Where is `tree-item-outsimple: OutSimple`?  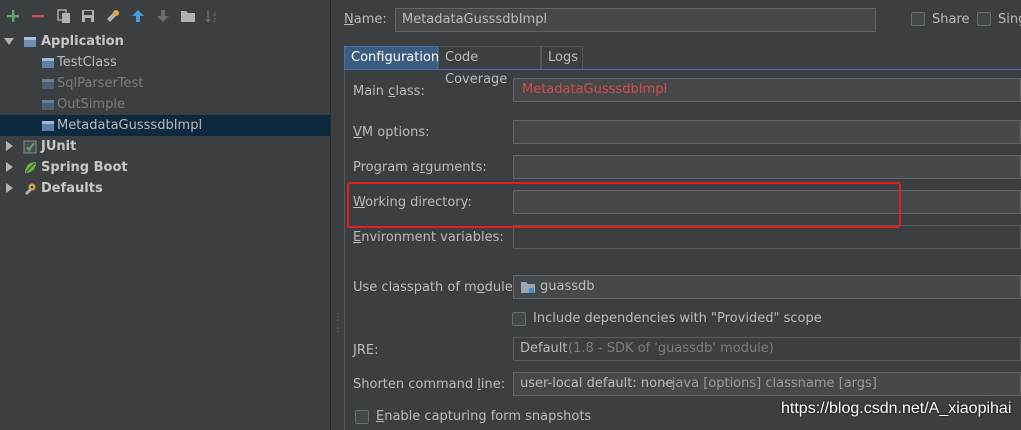
tree-item-outsimple: OutSimple is located at coordinates (165, 104).